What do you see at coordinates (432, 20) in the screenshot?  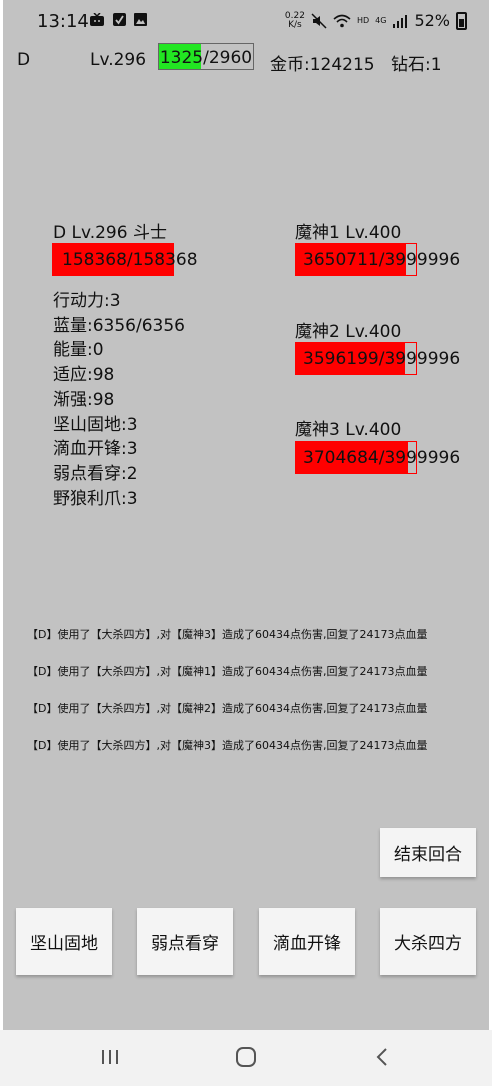 I see `battery-percent: 52%` at bounding box center [432, 20].